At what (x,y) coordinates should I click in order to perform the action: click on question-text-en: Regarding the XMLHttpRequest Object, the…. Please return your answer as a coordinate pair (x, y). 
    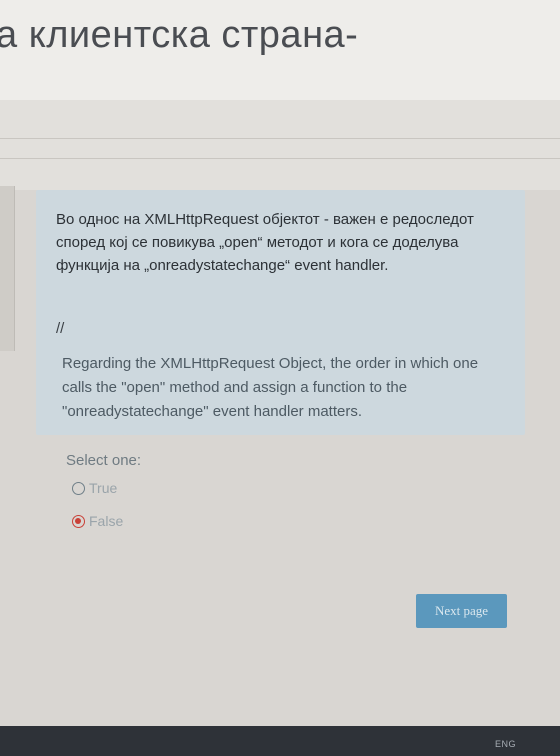
    Looking at the image, I should click on (270, 387).